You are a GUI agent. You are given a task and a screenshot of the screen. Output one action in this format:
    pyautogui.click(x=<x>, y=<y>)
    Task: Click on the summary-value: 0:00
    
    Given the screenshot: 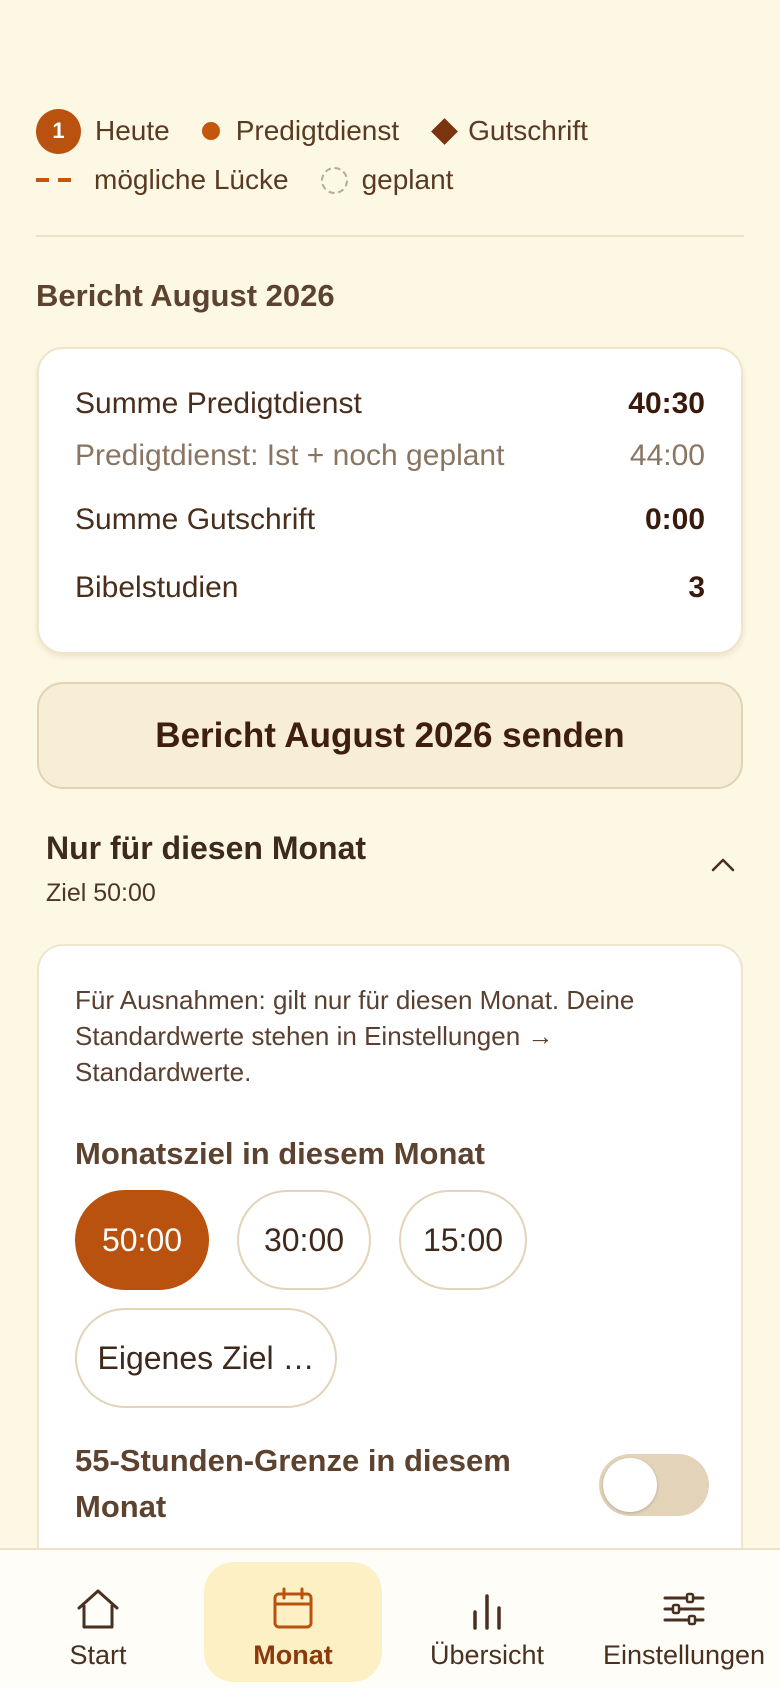 What is the action you would take?
    pyautogui.click(x=674, y=519)
    